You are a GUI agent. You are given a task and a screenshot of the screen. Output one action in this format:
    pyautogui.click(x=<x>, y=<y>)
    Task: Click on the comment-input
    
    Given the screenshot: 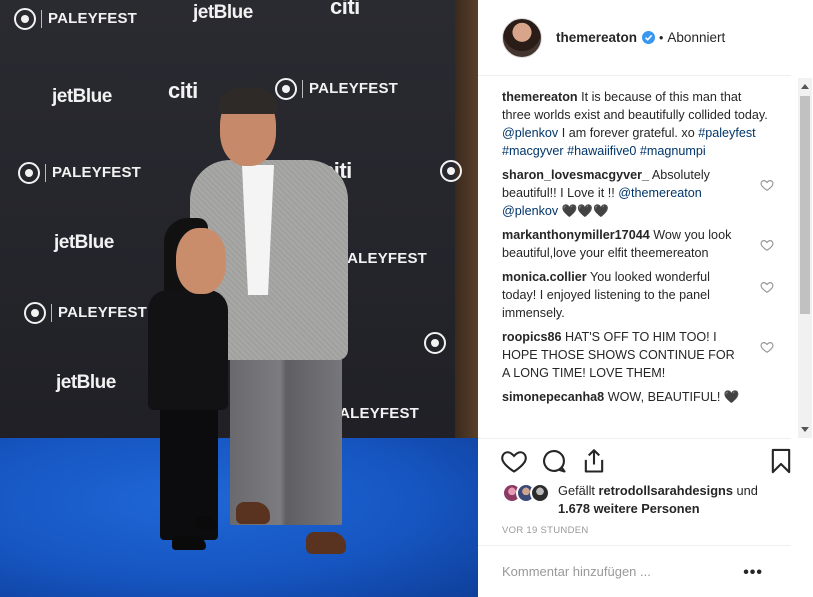 What is the action you would take?
    pyautogui.click(x=617, y=571)
    